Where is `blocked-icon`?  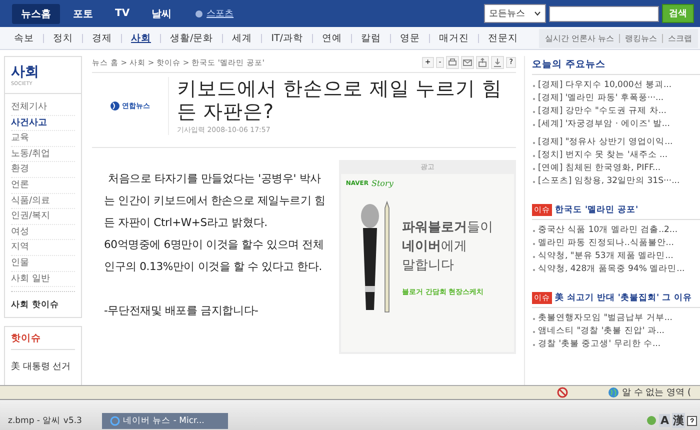 blocked-icon is located at coordinates (562, 392).